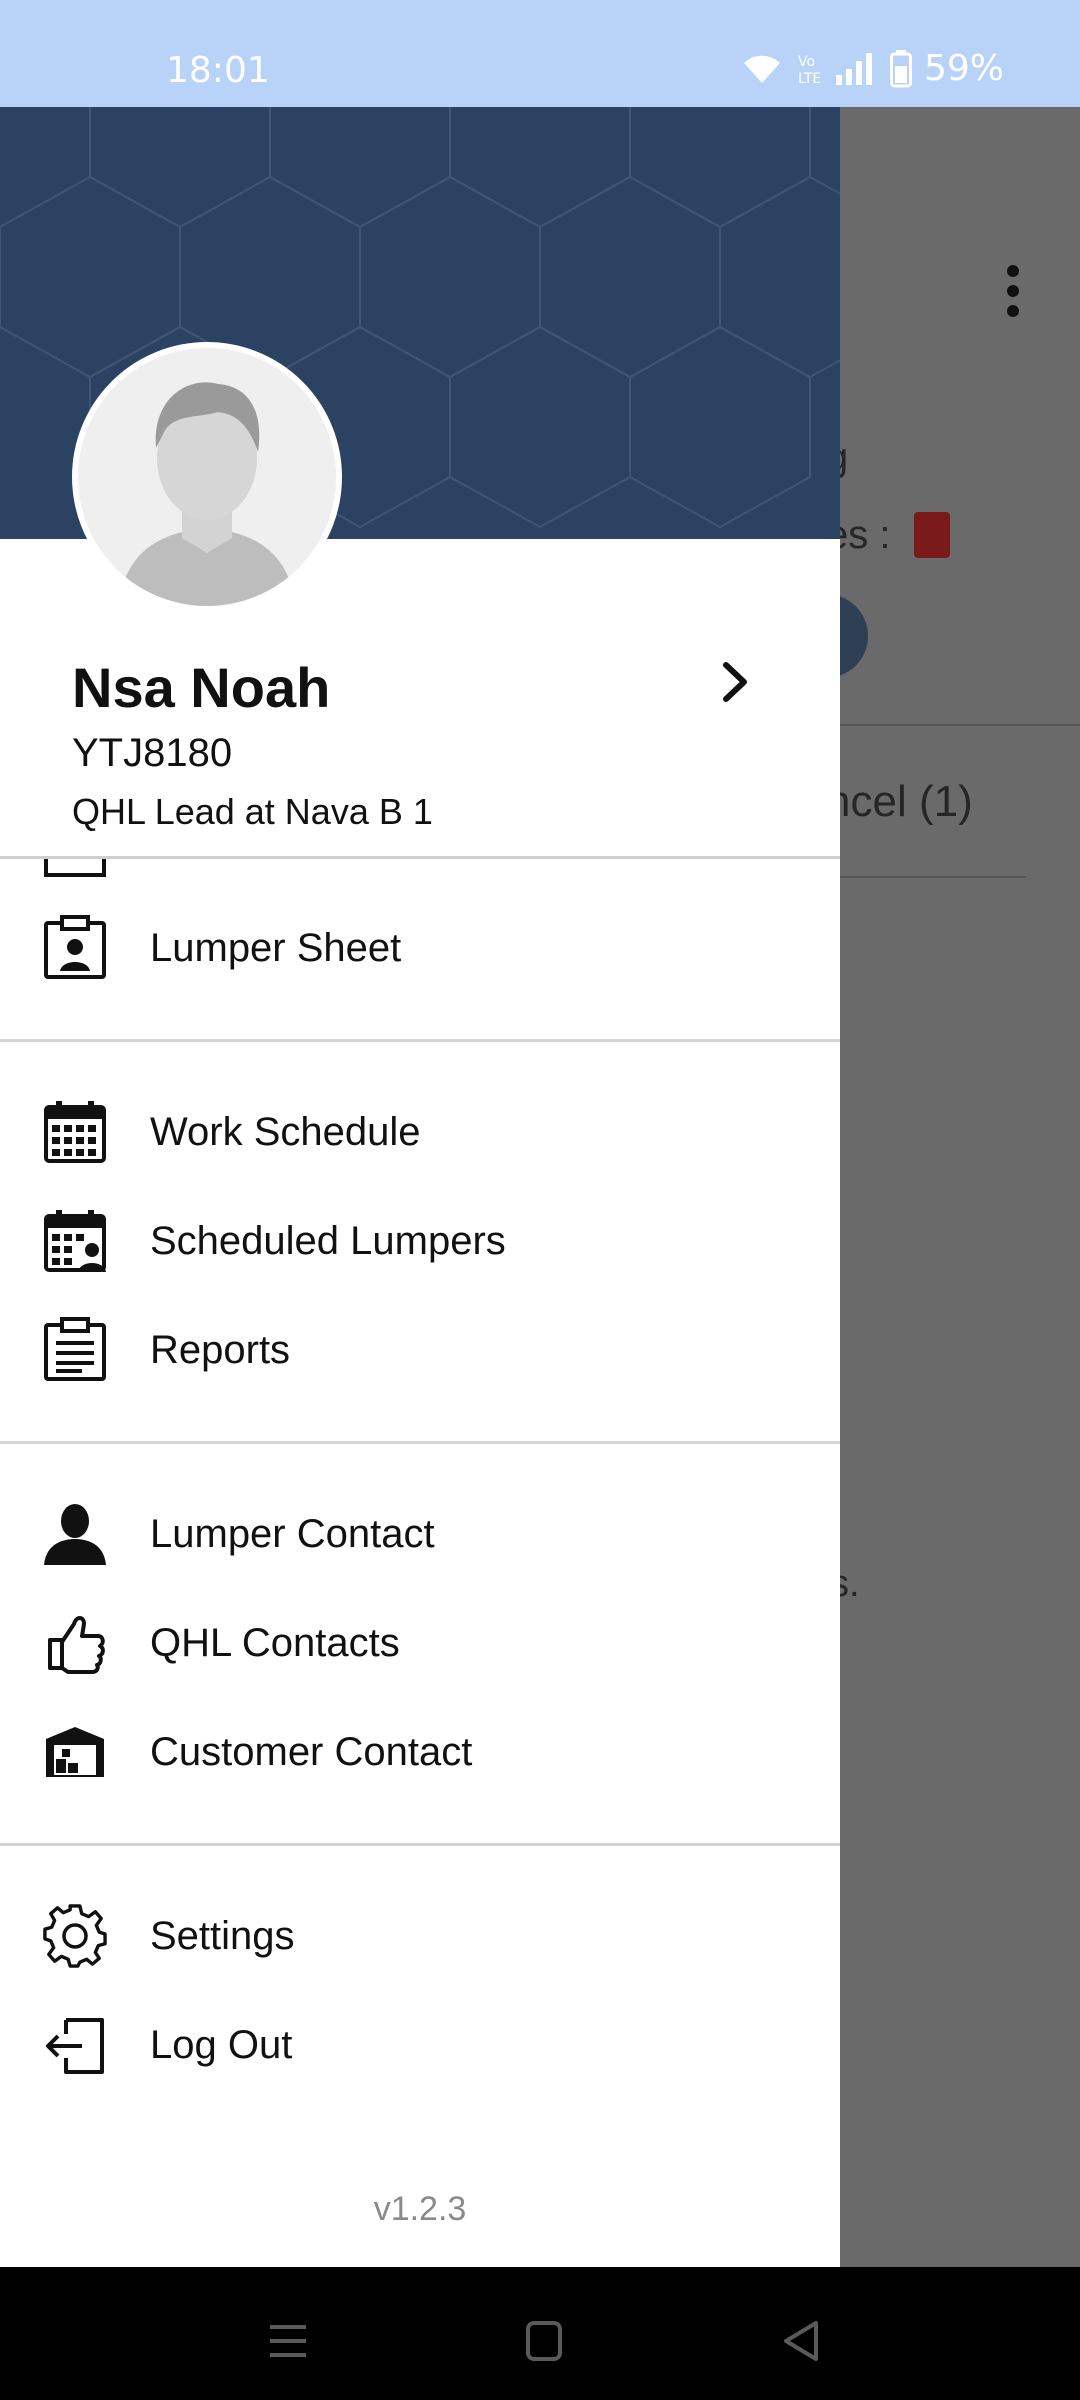  Describe the element at coordinates (75, 1534) in the screenshot. I see `person-icon` at that location.